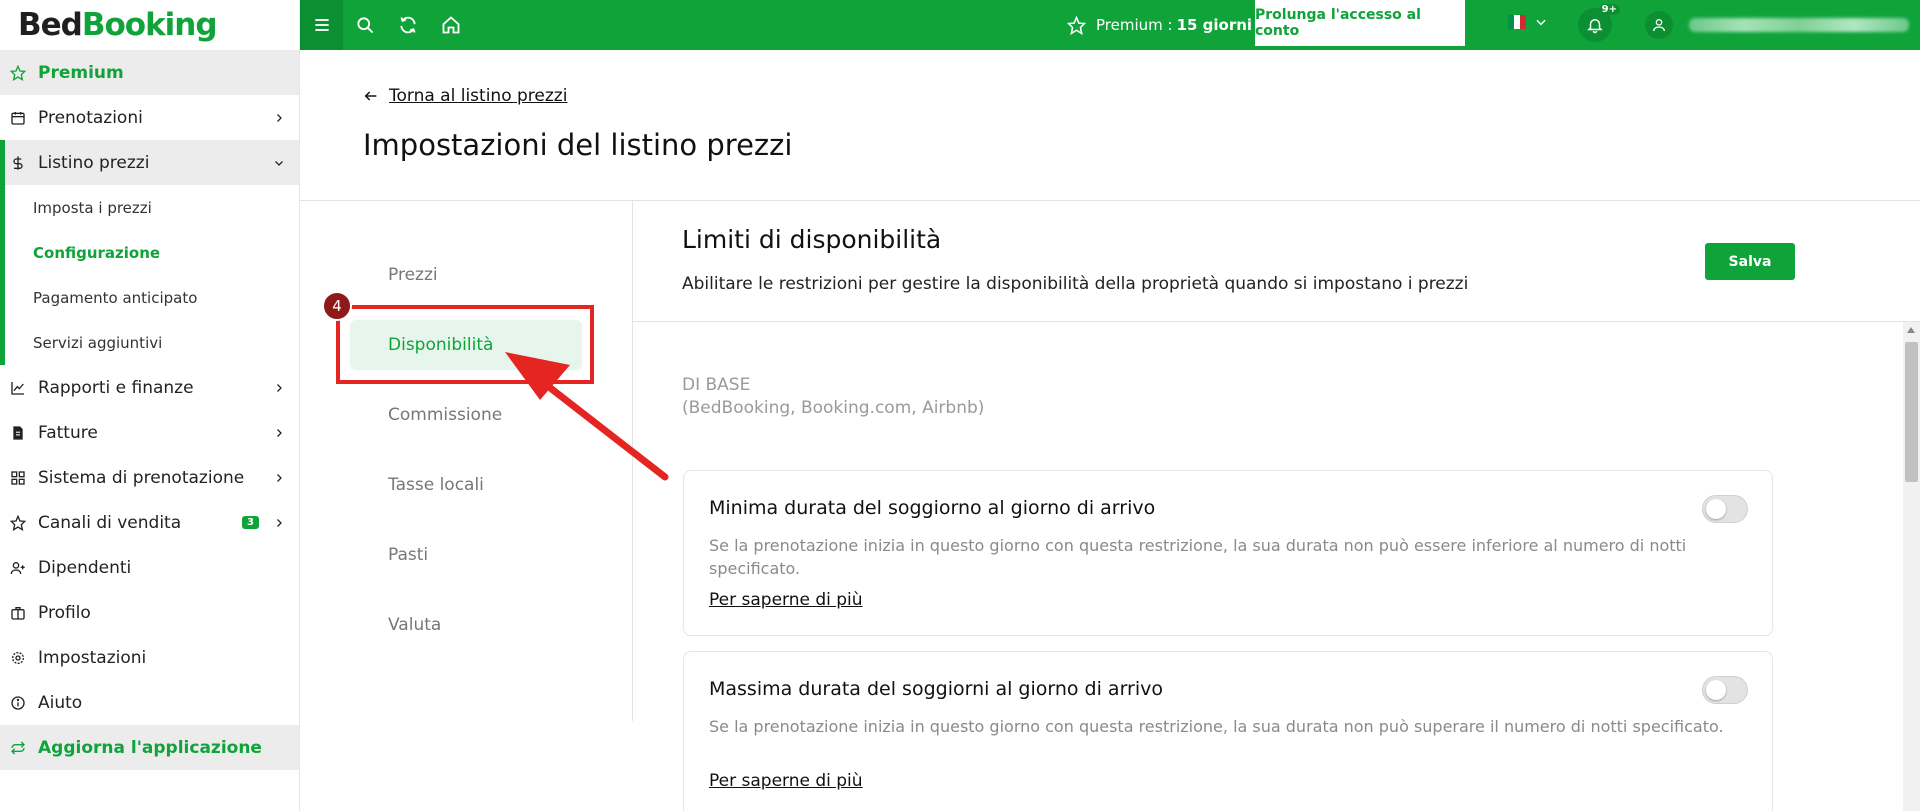 This screenshot has width=1920, height=811. What do you see at coordinates (149, 657) in the screenshot?
I see `sidebar-item-impostazioni: Impostazioni` at bounding box center [149, 657].